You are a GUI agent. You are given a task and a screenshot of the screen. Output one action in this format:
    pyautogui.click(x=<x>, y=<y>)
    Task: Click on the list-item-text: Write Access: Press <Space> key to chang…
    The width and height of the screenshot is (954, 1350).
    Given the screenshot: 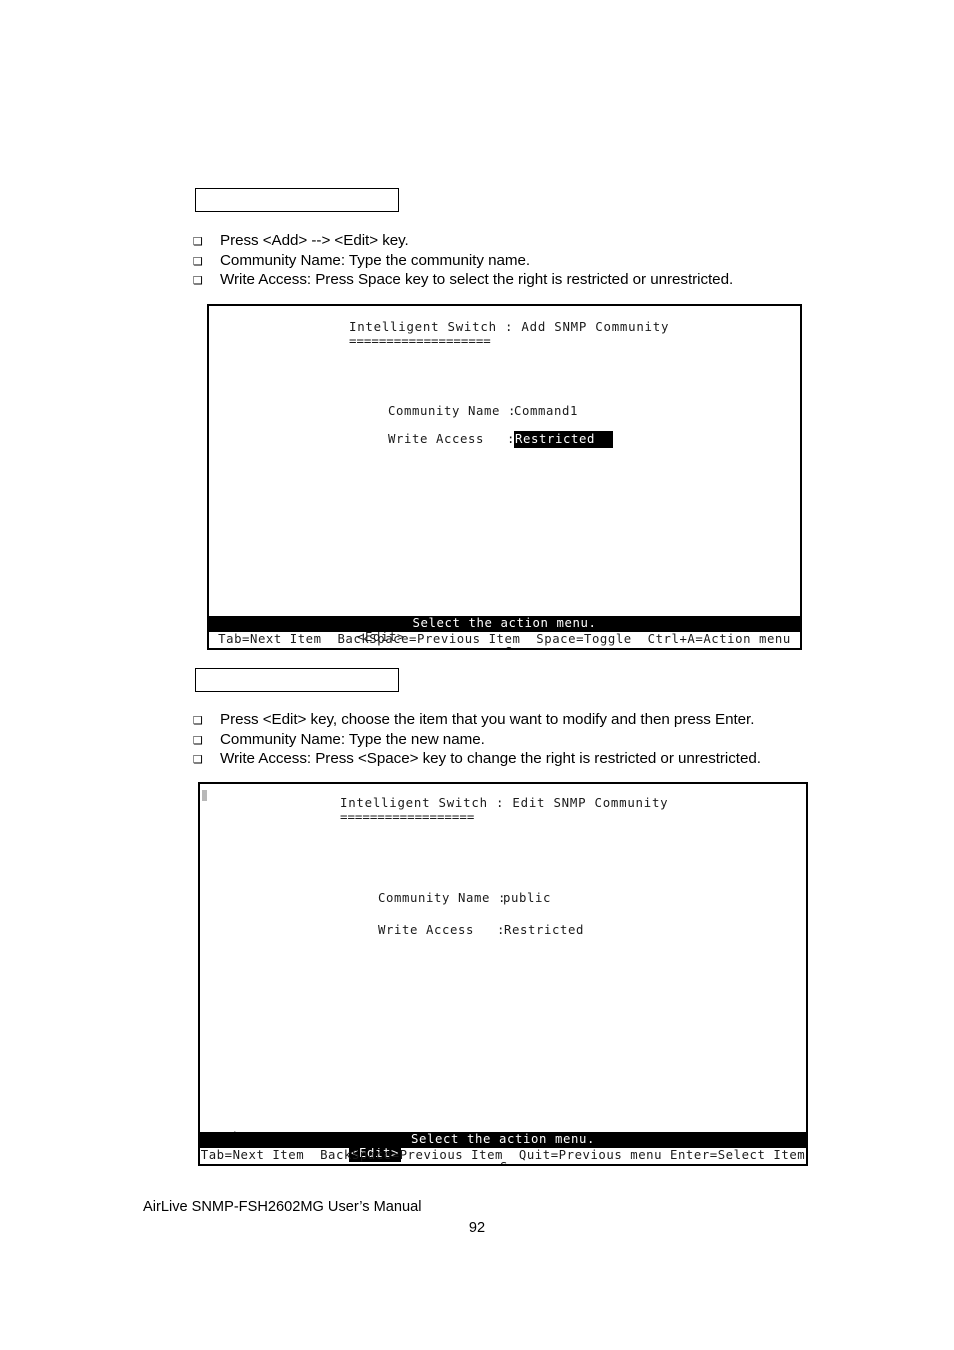 What is the action you would take?
    pyautogui.click(x=490, y=758)
    